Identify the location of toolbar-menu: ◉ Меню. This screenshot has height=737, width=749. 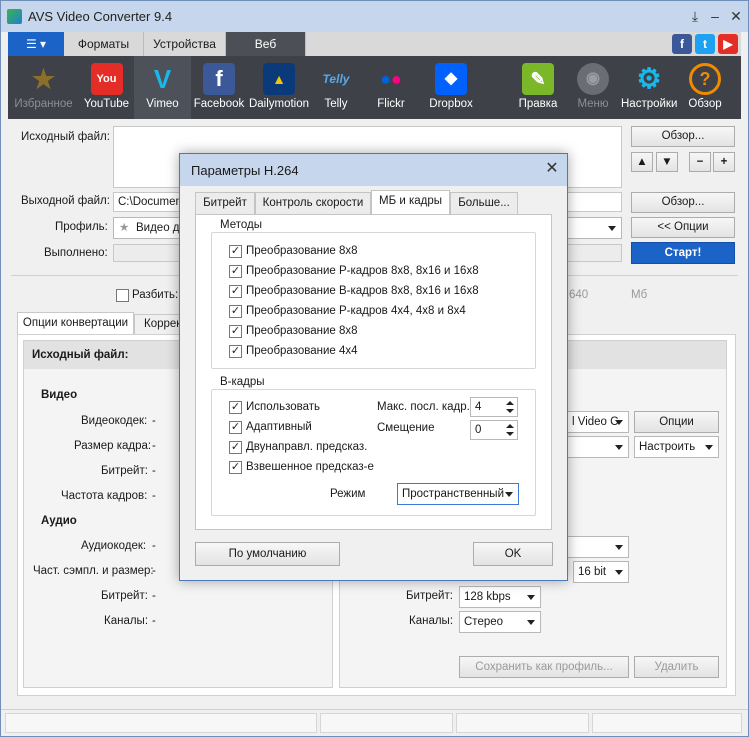
(593, 87).